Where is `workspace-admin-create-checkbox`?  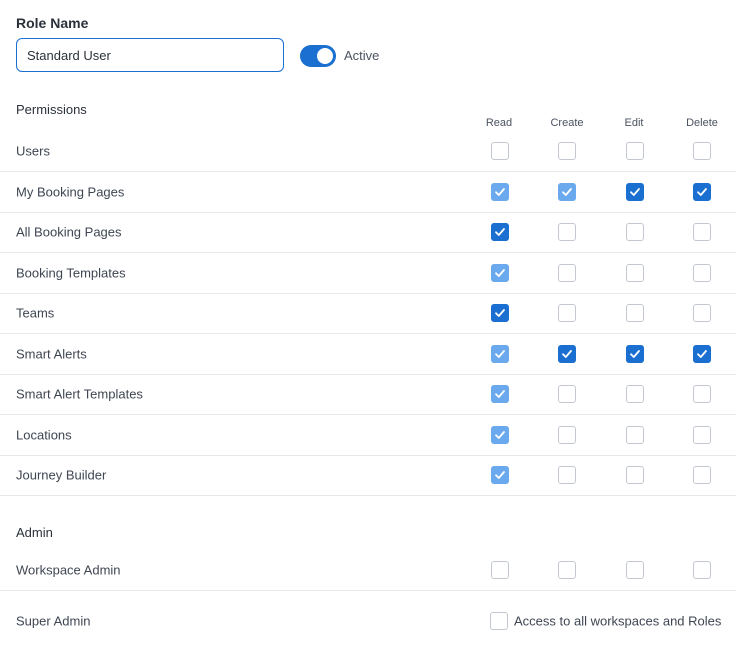 workspace-admin-create-checkbox is located at coordinates (567, 570).